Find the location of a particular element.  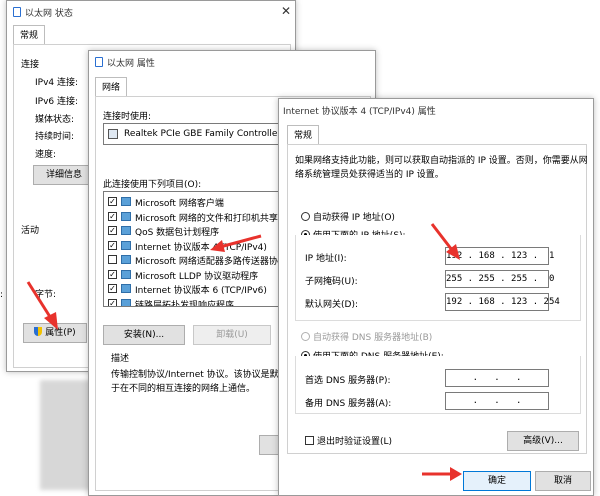

intro-text: 如果网络支持此功能，则可以获取自动指派的 IP 设置。否则，你需要从网 is located at coordinates (441, 161).